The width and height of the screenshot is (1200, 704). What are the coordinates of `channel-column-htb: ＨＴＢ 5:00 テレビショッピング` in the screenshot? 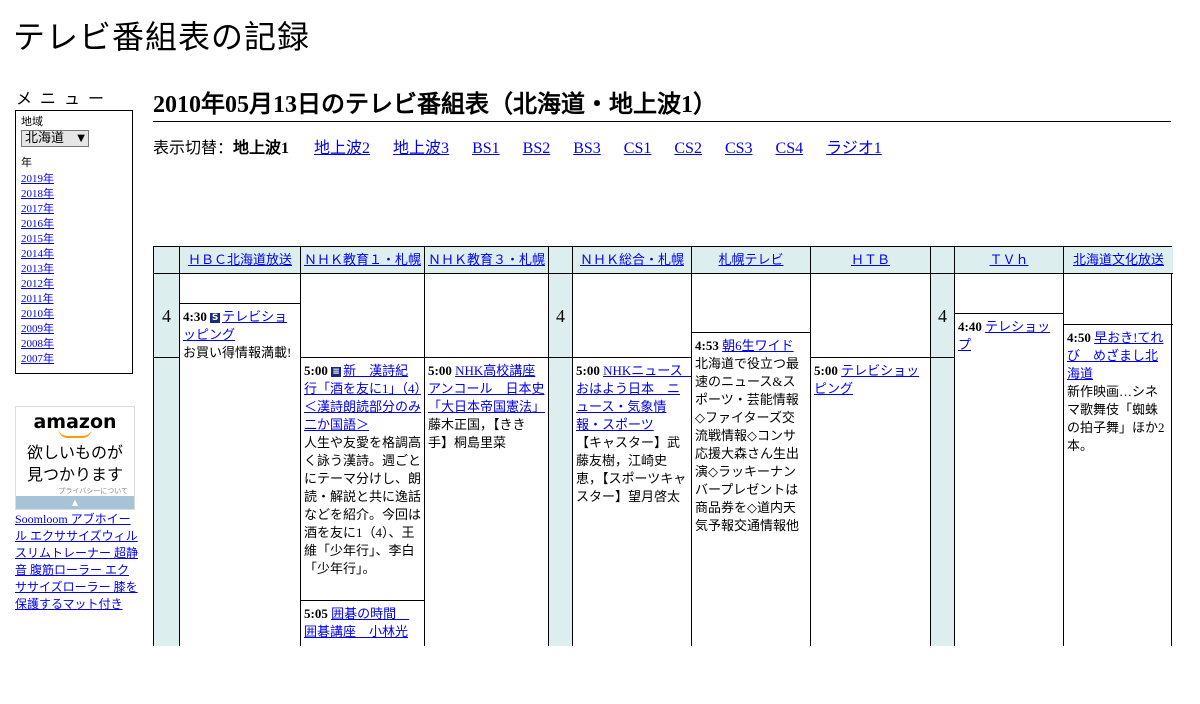 It's located at (870, 446).